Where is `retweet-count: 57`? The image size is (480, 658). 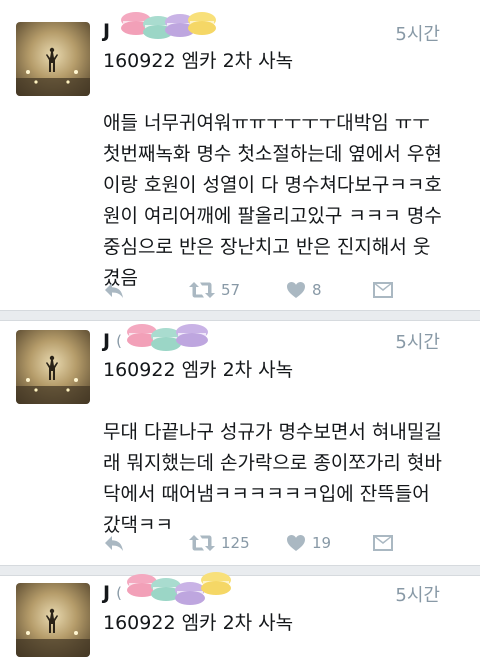
retweet-count: 57 is located at coordinates (231, 290).